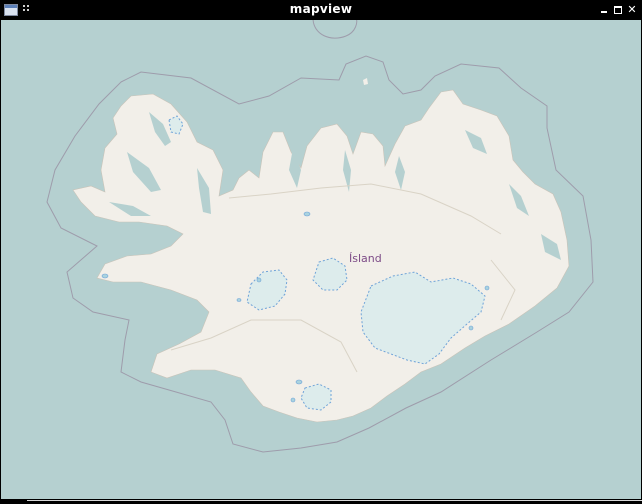 The image size is (642, 504). Describe the element at coordinates (604, 9) in the screenshot. I see `minimize-icon` at that location.